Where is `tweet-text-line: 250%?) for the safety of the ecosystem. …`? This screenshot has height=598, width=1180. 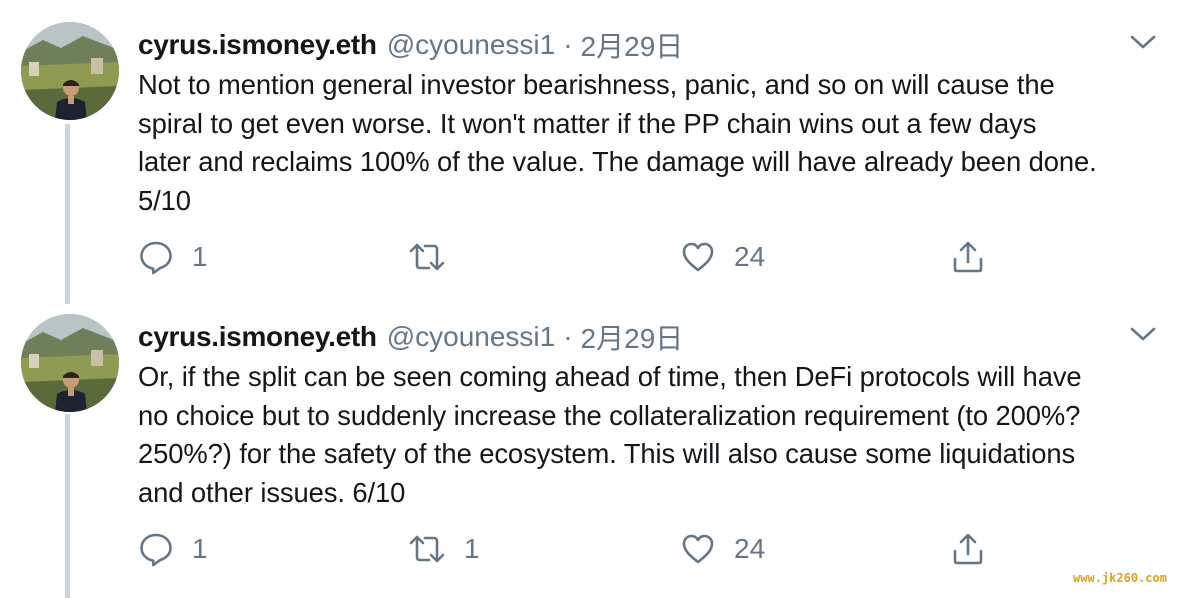 tweet-text-line: 250%?) for the safety of the ecosystem. … is located at coordinates (607, 453).